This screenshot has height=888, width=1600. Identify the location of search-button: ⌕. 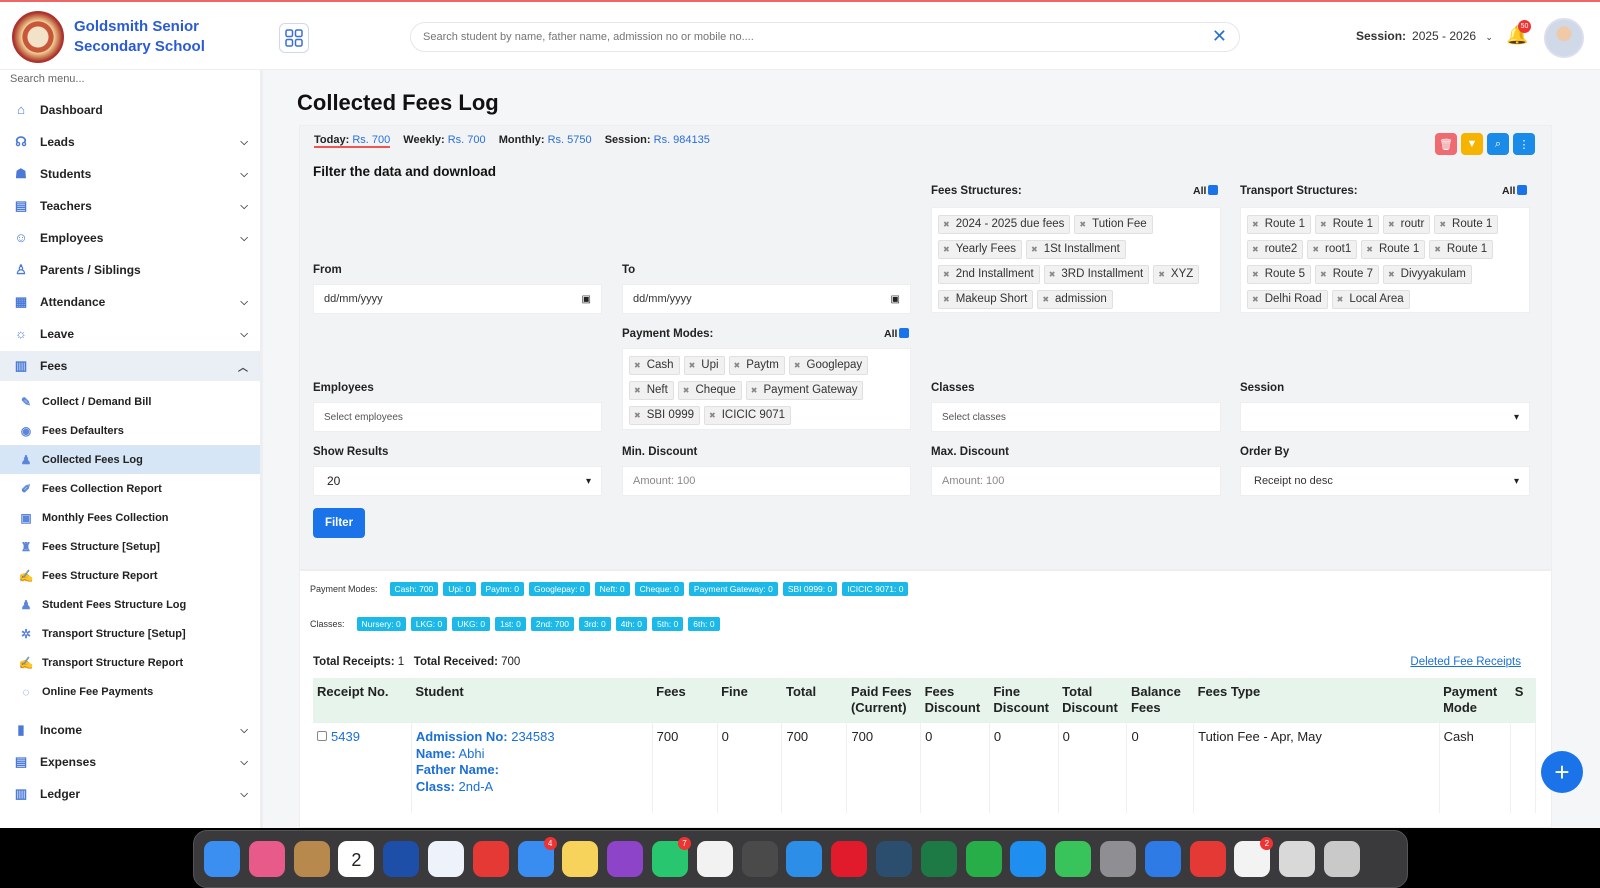
(1498, 144).